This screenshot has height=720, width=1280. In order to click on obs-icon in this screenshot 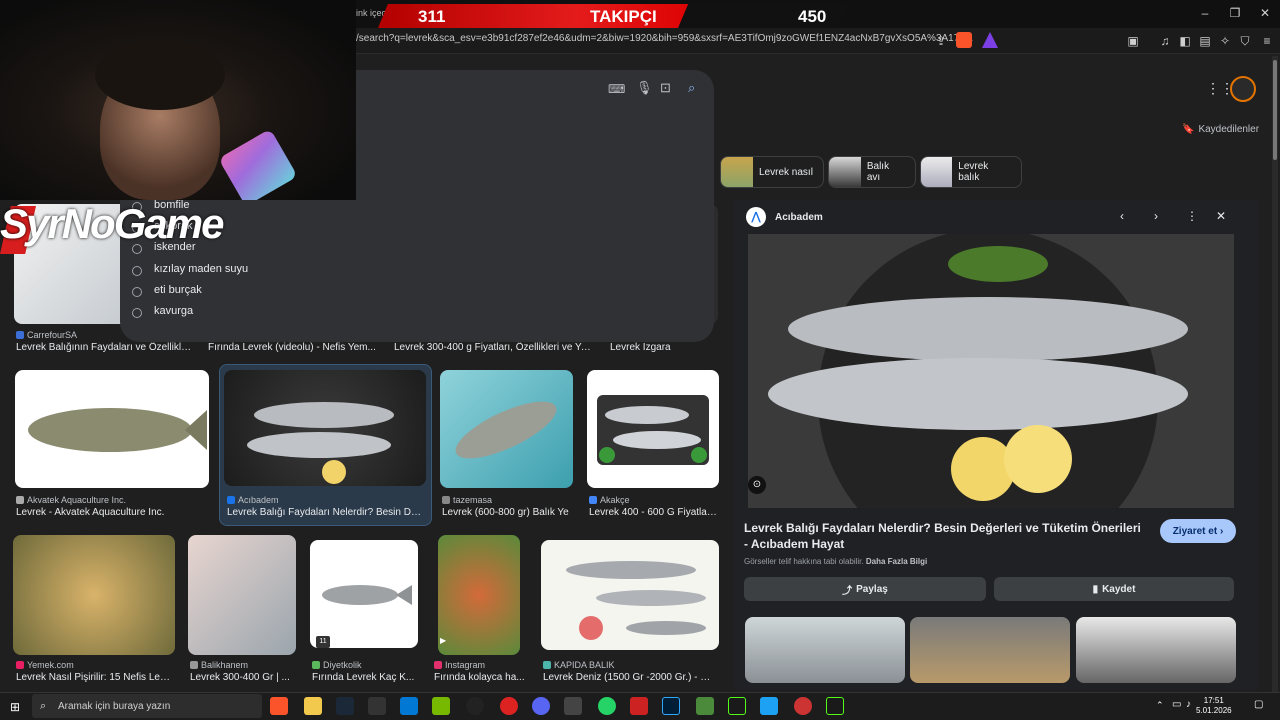, I will do `click(475, 706)`.